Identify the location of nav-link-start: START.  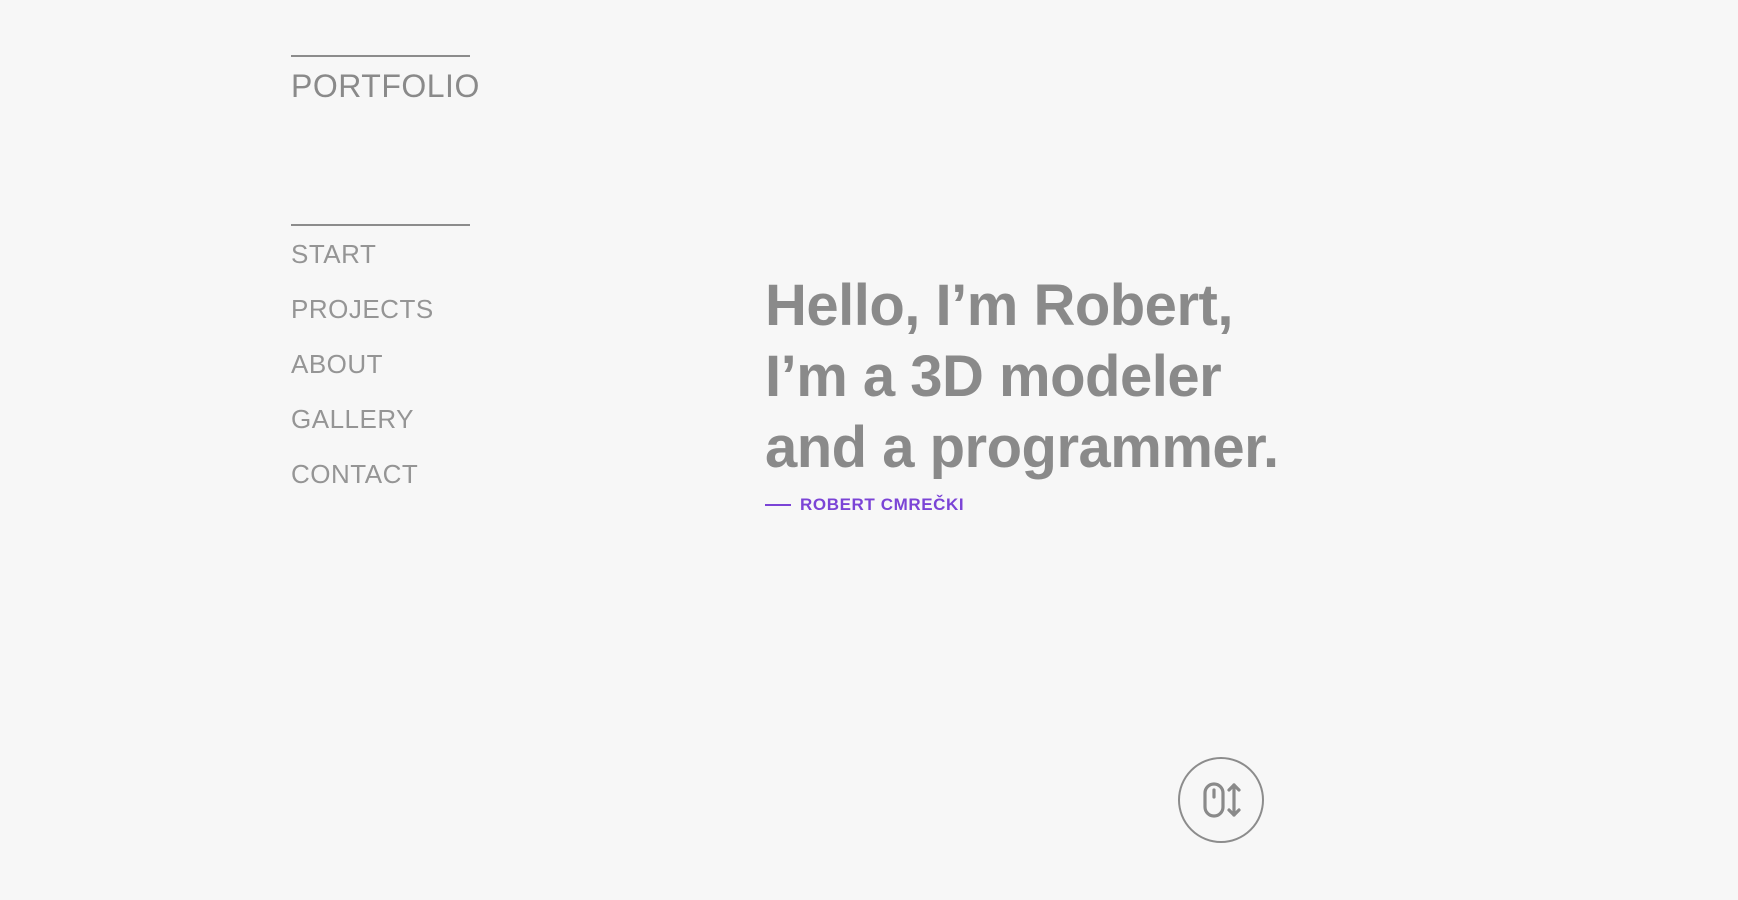
(333, 254).